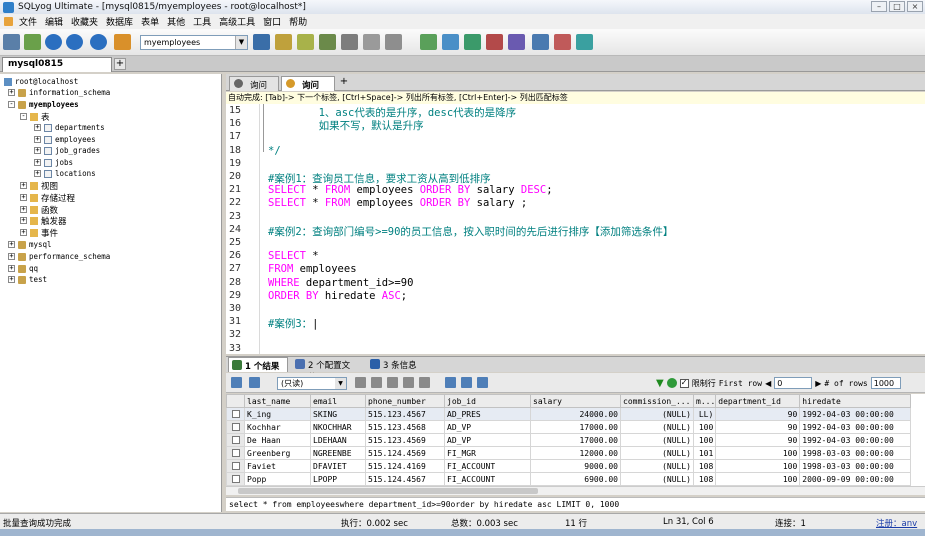  I want to click on table-cell: FI_MGR, so click(487, 453).